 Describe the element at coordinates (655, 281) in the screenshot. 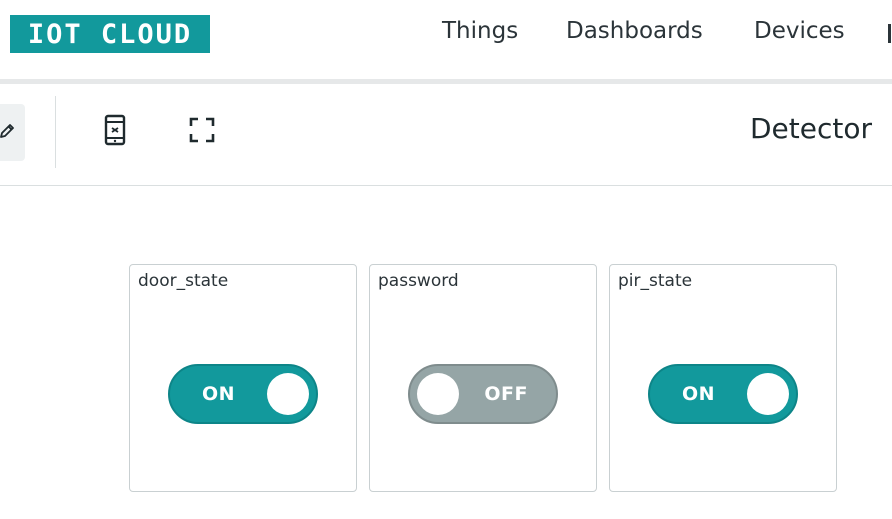

I see `widget-label: pir_state` at that location.